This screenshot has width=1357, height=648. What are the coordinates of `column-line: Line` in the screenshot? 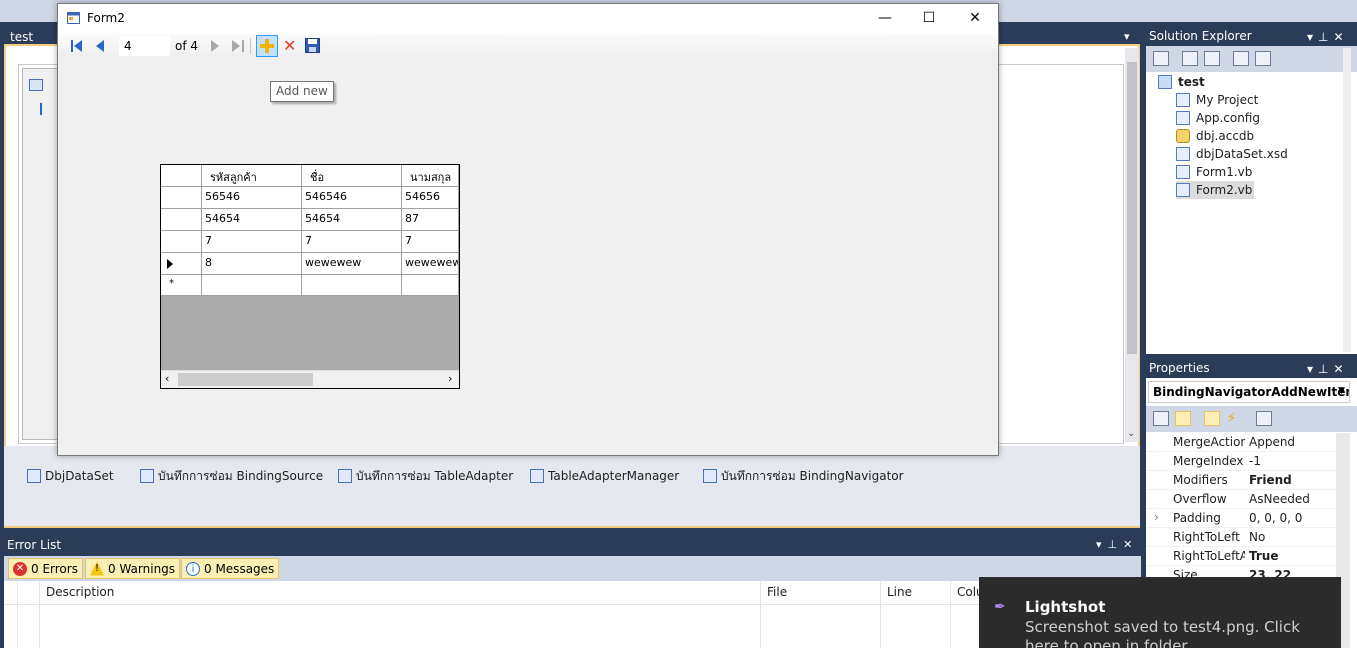 It's located at (899, 592).